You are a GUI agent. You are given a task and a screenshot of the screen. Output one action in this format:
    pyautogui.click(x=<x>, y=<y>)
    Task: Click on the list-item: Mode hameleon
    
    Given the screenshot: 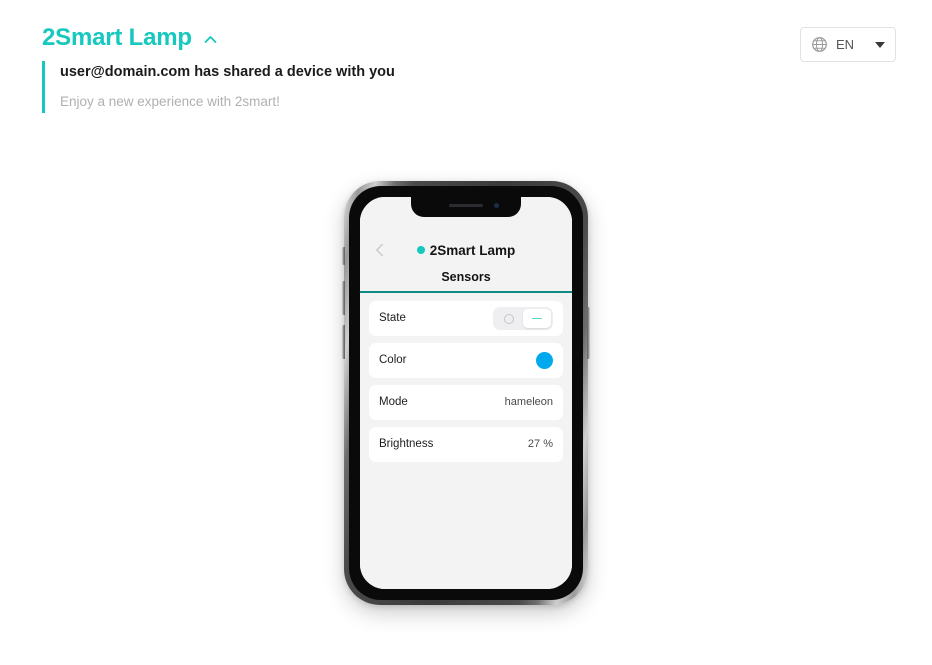 What is the action you would take?
    pyautogui.click(x=466, y=402)
    